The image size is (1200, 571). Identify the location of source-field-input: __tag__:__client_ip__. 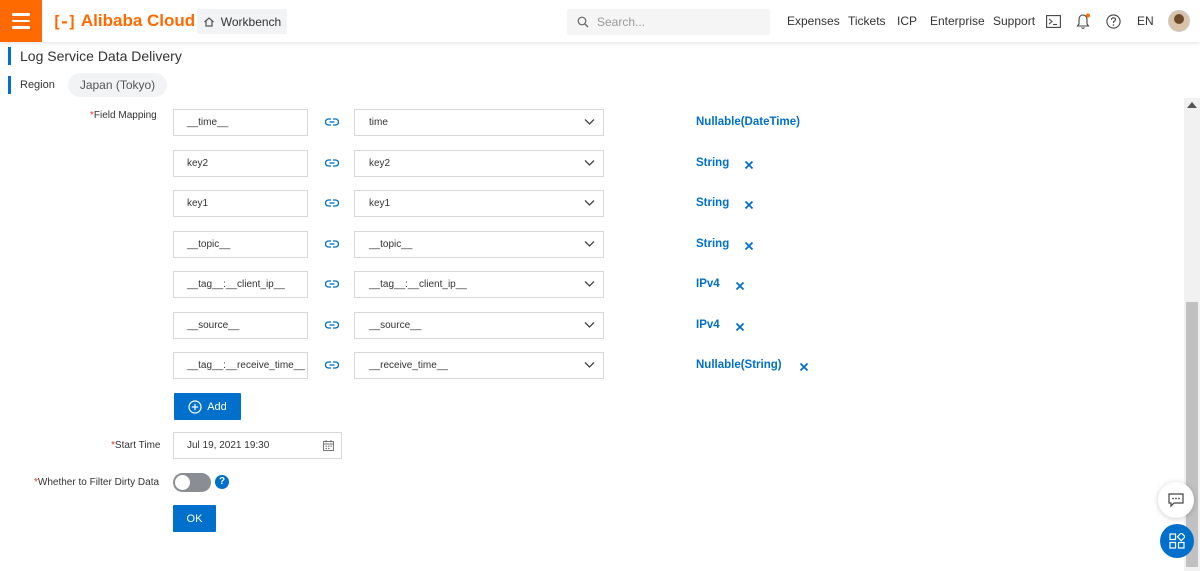
(240, 284).